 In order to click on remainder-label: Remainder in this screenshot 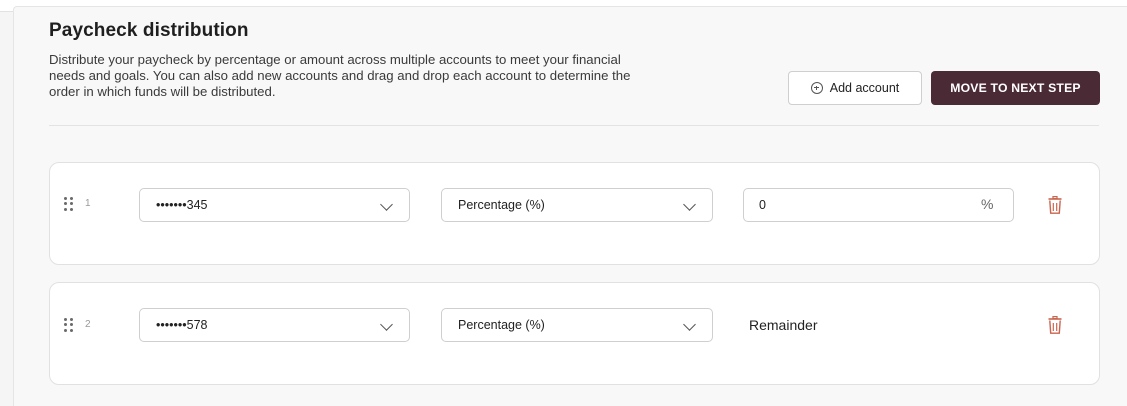, I will do `click(783, 325)`.